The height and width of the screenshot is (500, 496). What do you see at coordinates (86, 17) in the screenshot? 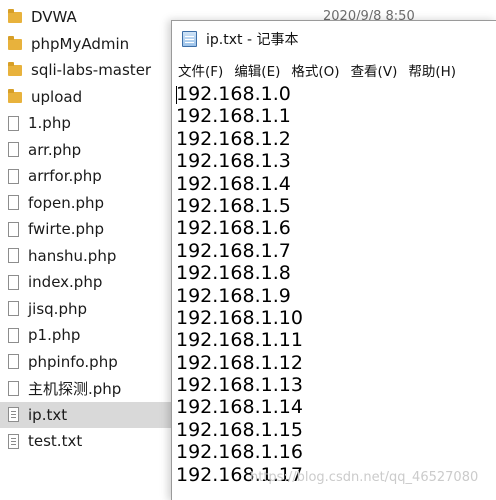
I see `file-row-dvwa: DVWA` at bounding box center [86, 17].